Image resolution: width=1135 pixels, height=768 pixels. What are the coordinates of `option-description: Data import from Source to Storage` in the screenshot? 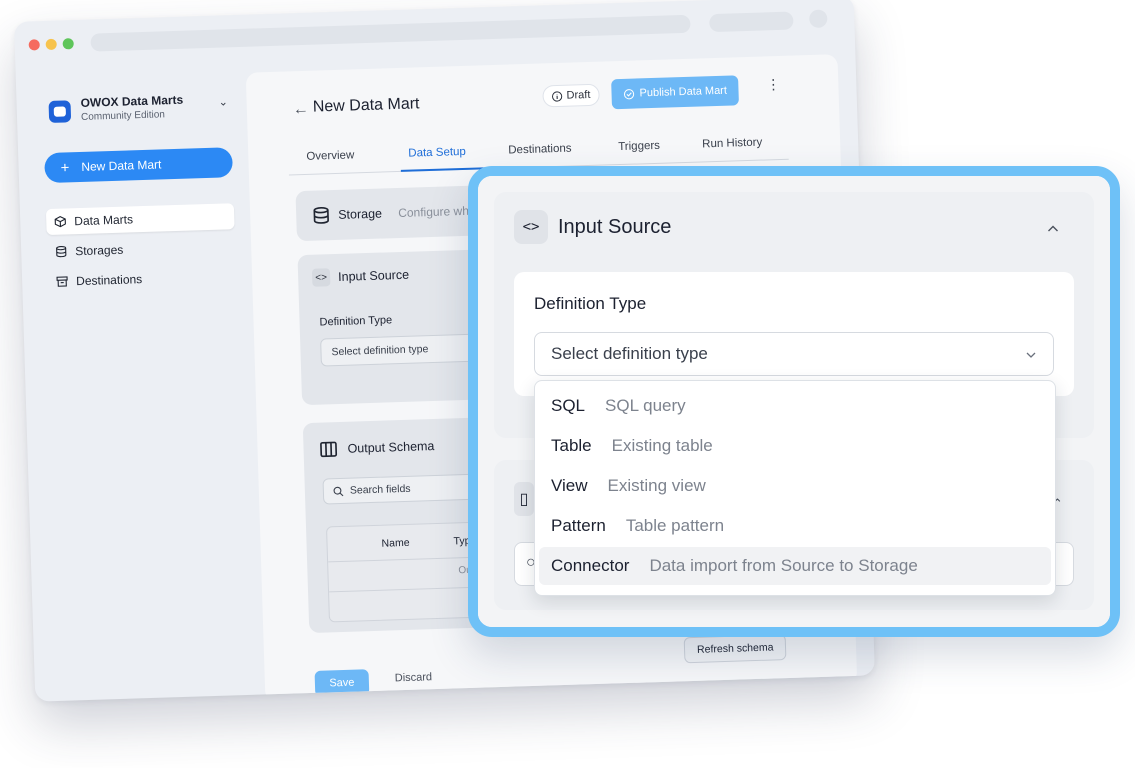 It's located at (783, 565).